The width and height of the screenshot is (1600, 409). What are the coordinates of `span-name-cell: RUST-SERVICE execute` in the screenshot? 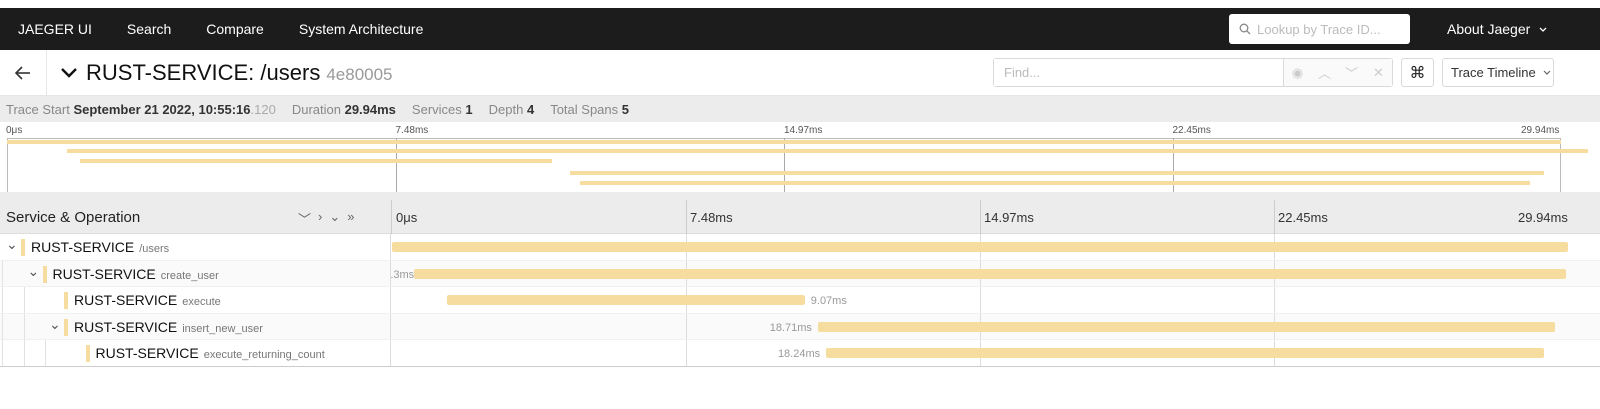 It's located at (195, 300).